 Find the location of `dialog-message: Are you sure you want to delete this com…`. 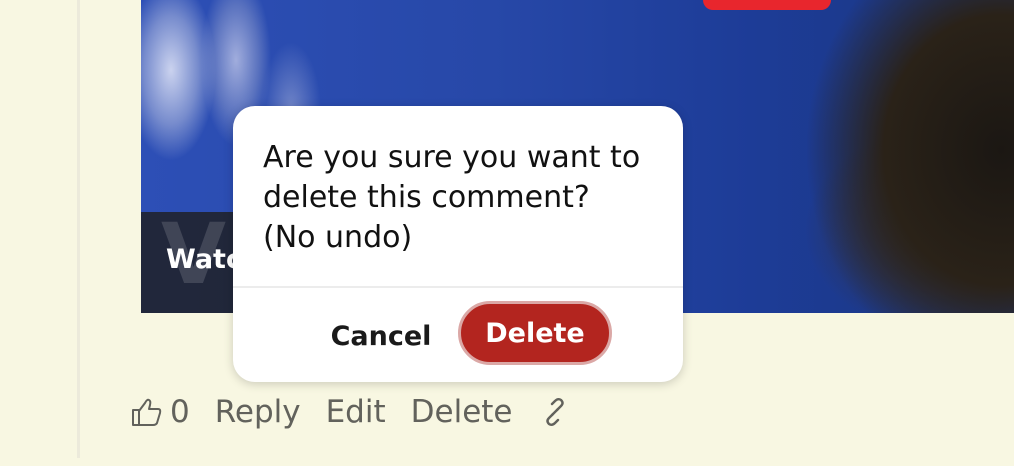

dialog-message: Are you sure you want to delete this com… is located at coordinates (452, 197).